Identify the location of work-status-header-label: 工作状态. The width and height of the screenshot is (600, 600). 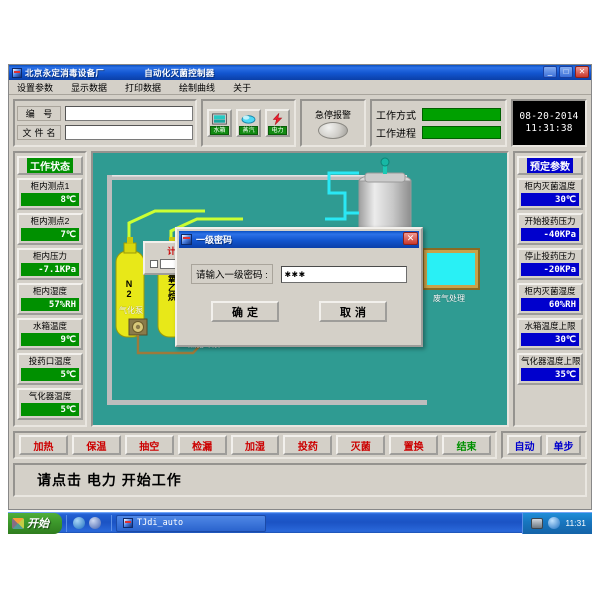
(50, 165).